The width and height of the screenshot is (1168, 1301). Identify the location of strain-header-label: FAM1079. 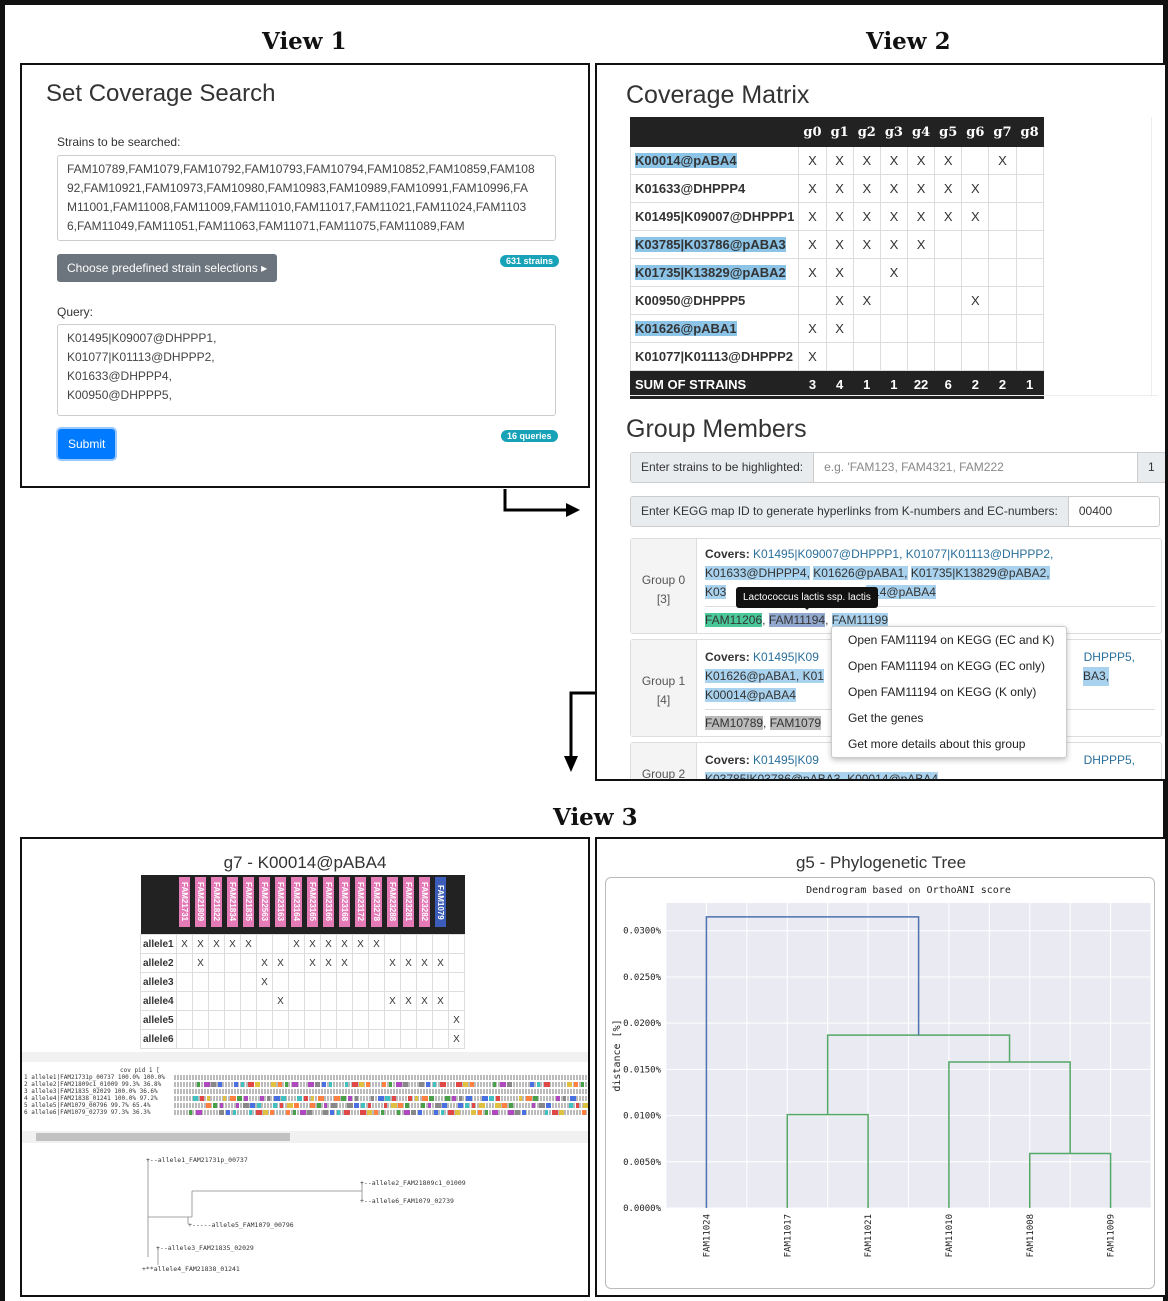
(440, 902).